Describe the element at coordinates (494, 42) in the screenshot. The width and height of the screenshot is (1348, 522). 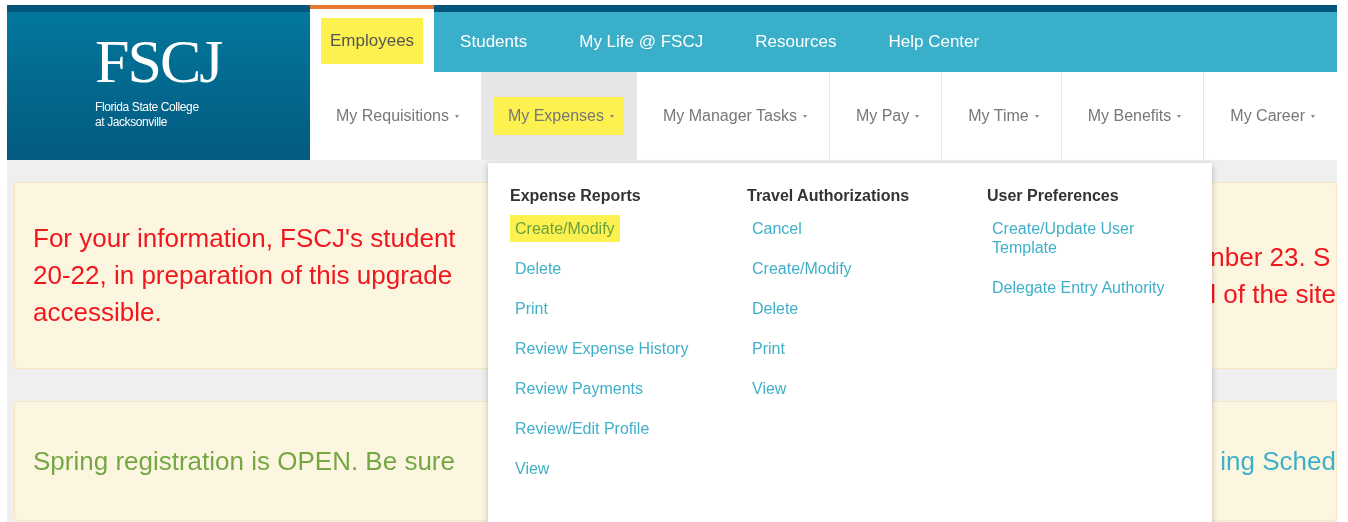
I see `top-nav-tab: Students` at that location.